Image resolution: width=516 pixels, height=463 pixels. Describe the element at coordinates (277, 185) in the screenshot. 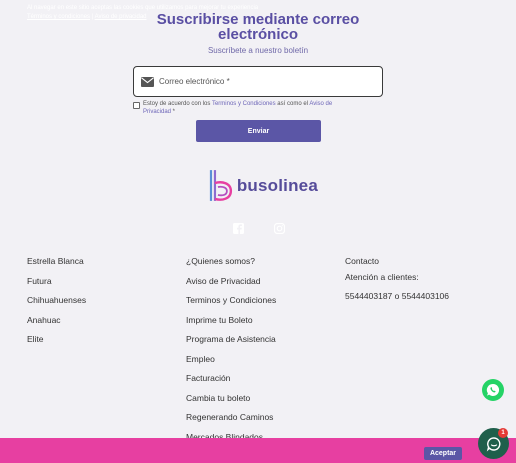

I see `brand-name: busolinea` at that location.